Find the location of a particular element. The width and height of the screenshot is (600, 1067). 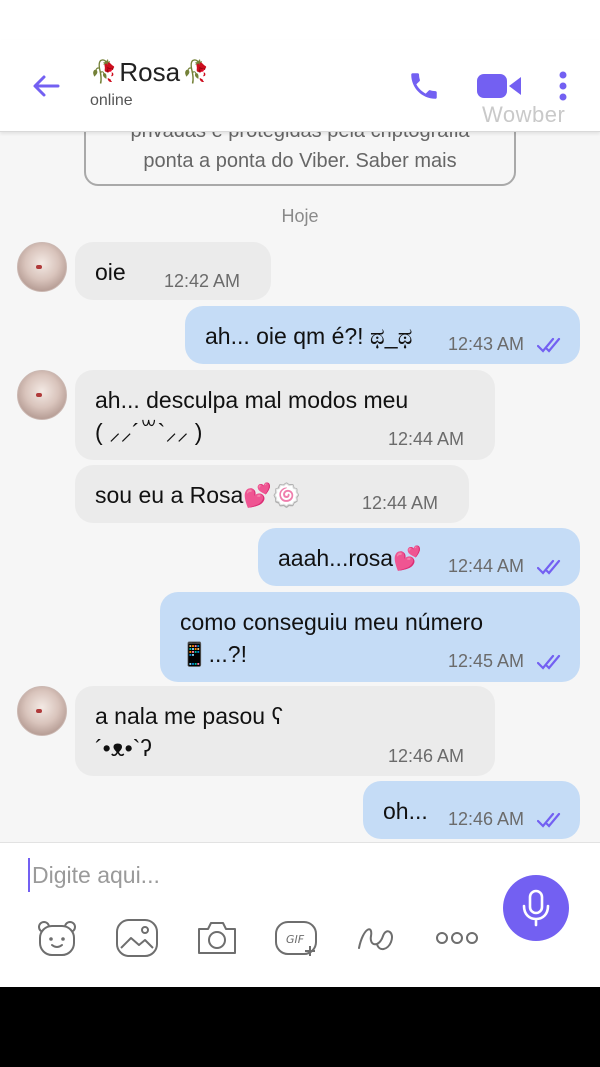

contact-info: 🥀 Rosa 🥀 online is located at coordinates (150, 82).